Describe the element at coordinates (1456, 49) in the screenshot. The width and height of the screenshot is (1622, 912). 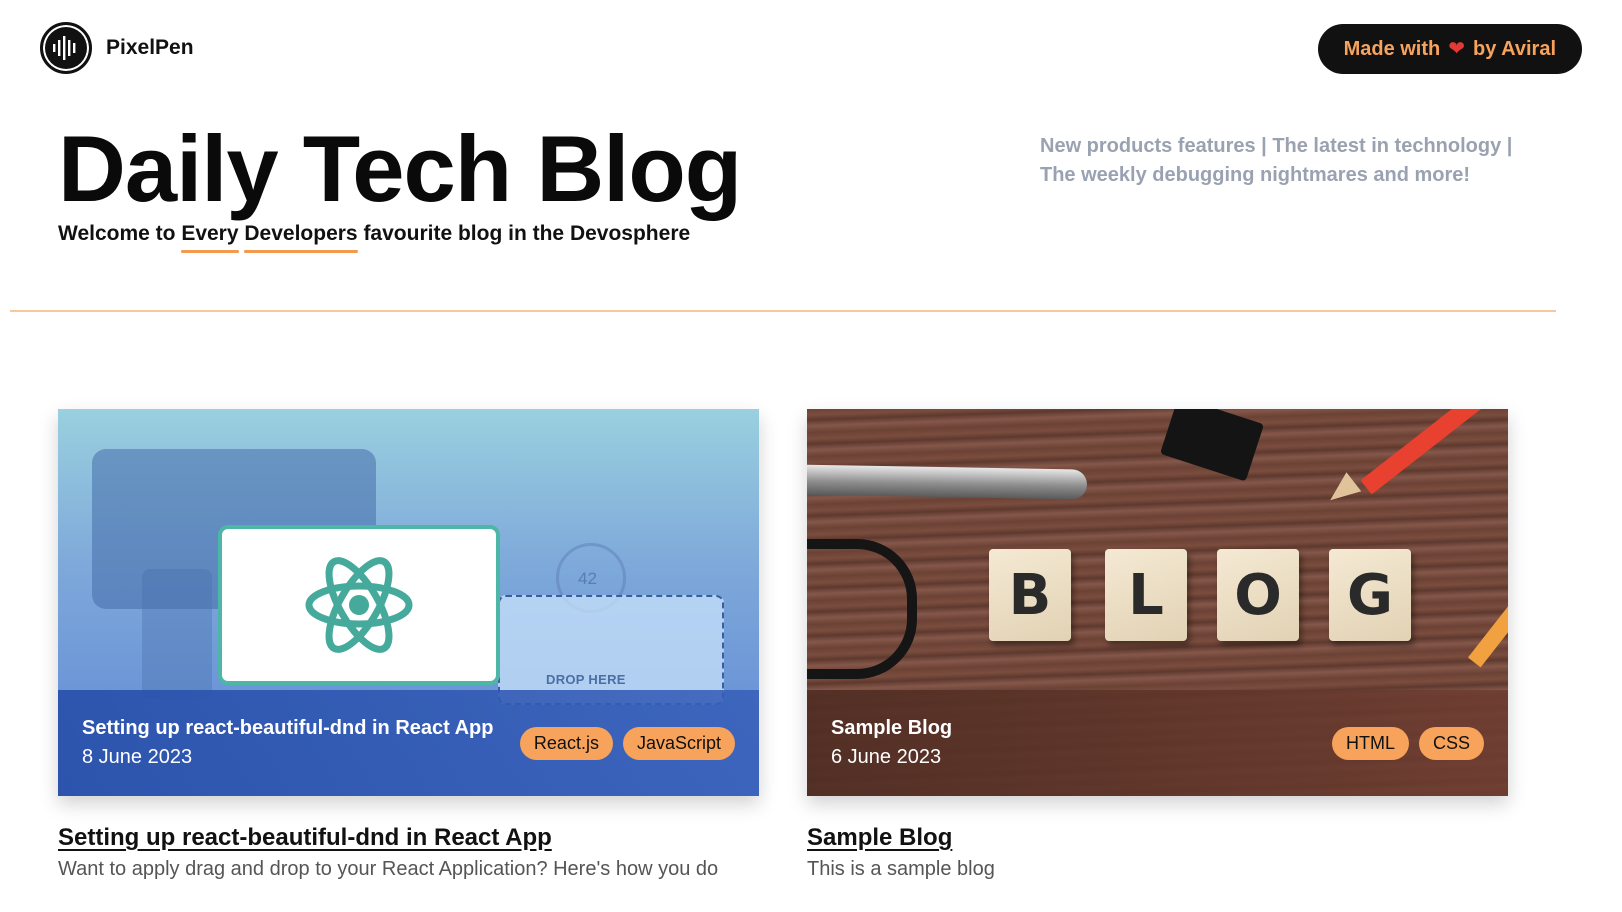
I see `heart-icon: ❤` at that location.